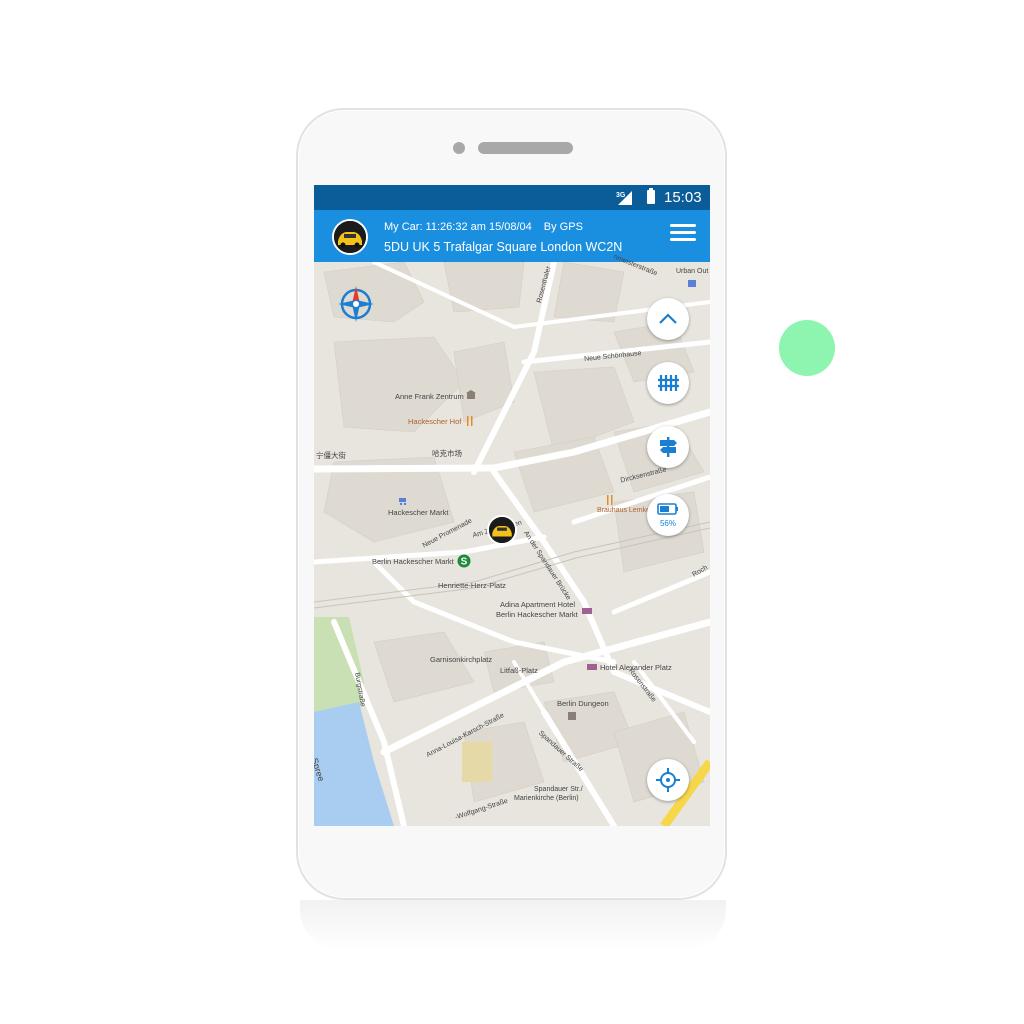 The image size is (1024, 1024). Describe the element at coordinates (435, 421) in the screenshot. I see `map-label-hackescher-hof: Hackescher Hof` at that location.